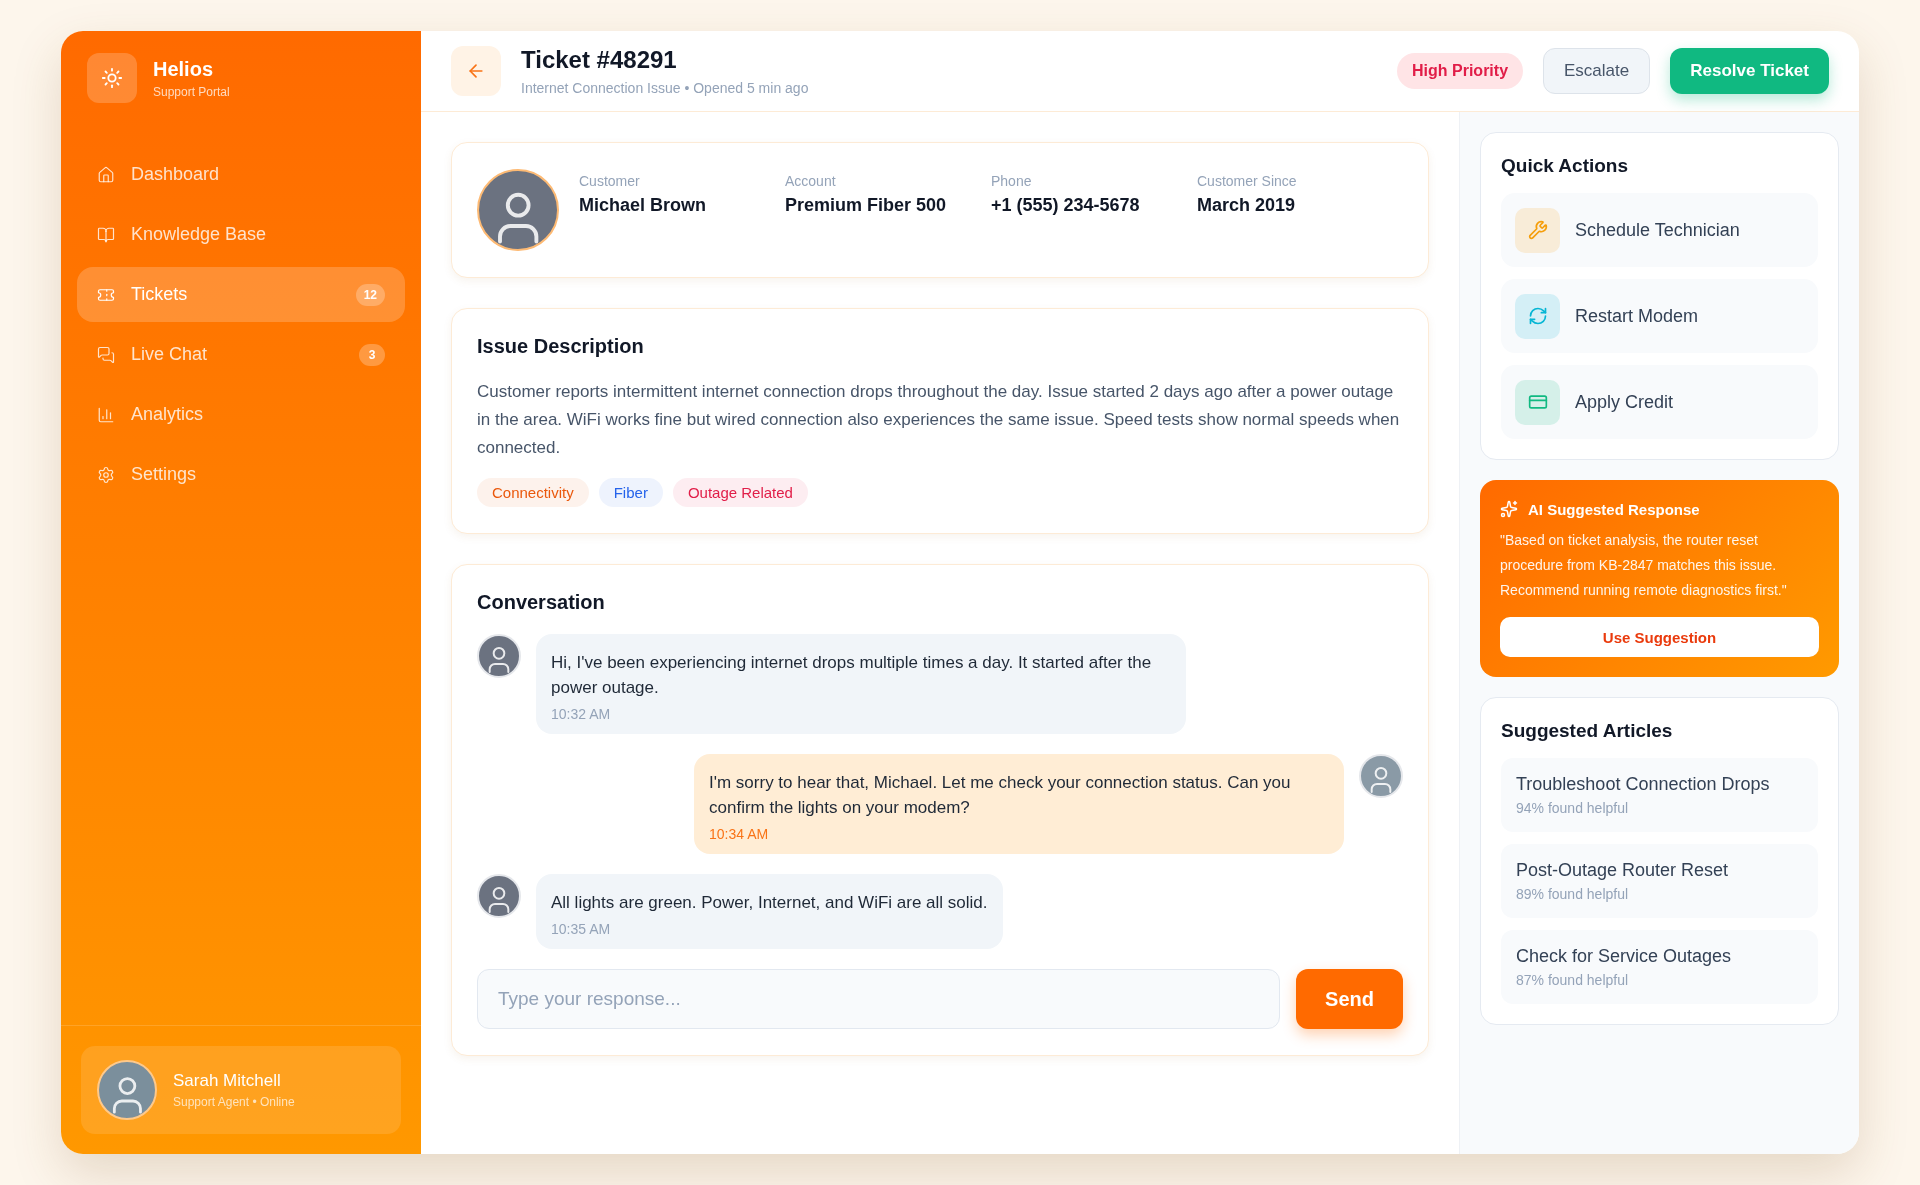 The width and height of the screenshot is (1920, 1185). What do you see at coordinates (581, 714) in the screenshot?
I see `message-time: 10:32 AM` at bounding box center [581, 714].